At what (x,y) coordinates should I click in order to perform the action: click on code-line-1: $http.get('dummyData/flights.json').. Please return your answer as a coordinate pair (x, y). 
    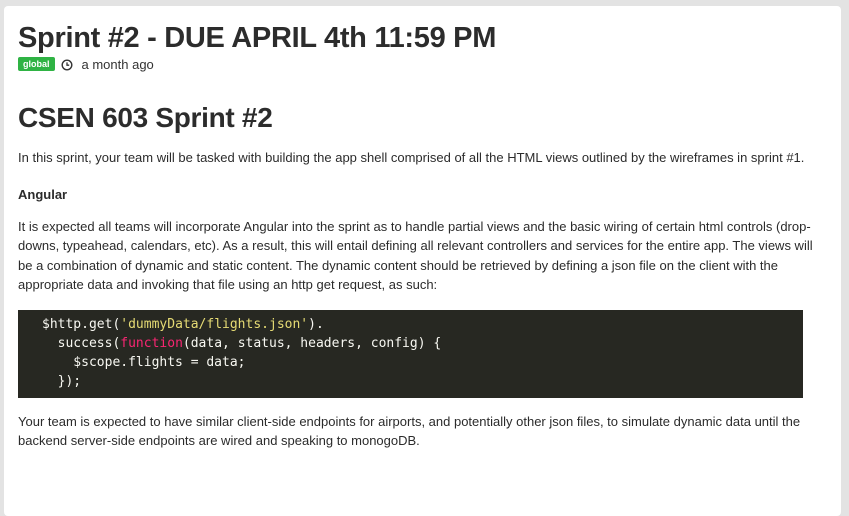
    Looking at the image, I should click on (183, 324).